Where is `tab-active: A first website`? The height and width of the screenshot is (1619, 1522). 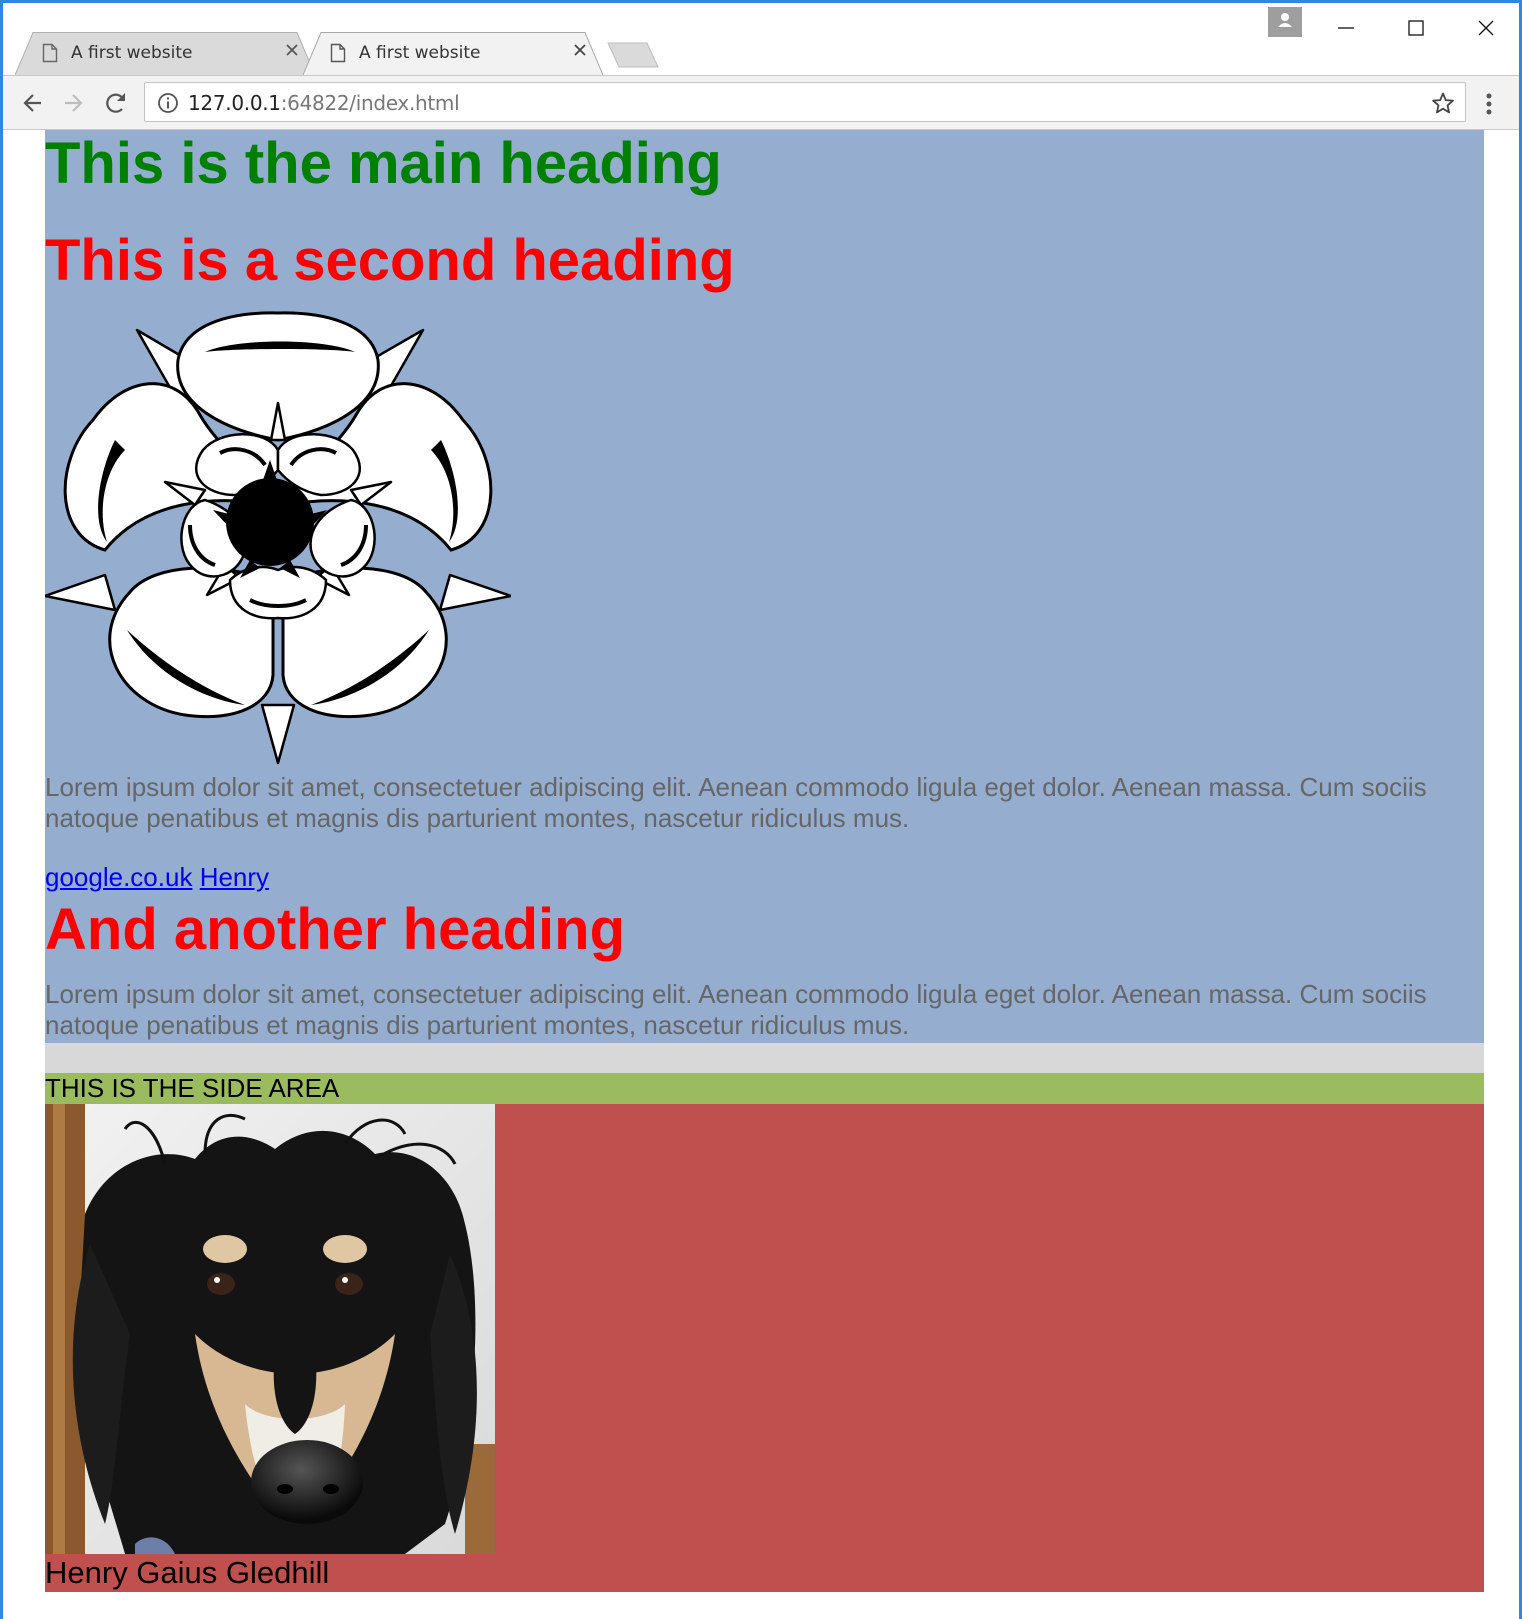 tab-active: A first website is located at coordinates (453, 53).